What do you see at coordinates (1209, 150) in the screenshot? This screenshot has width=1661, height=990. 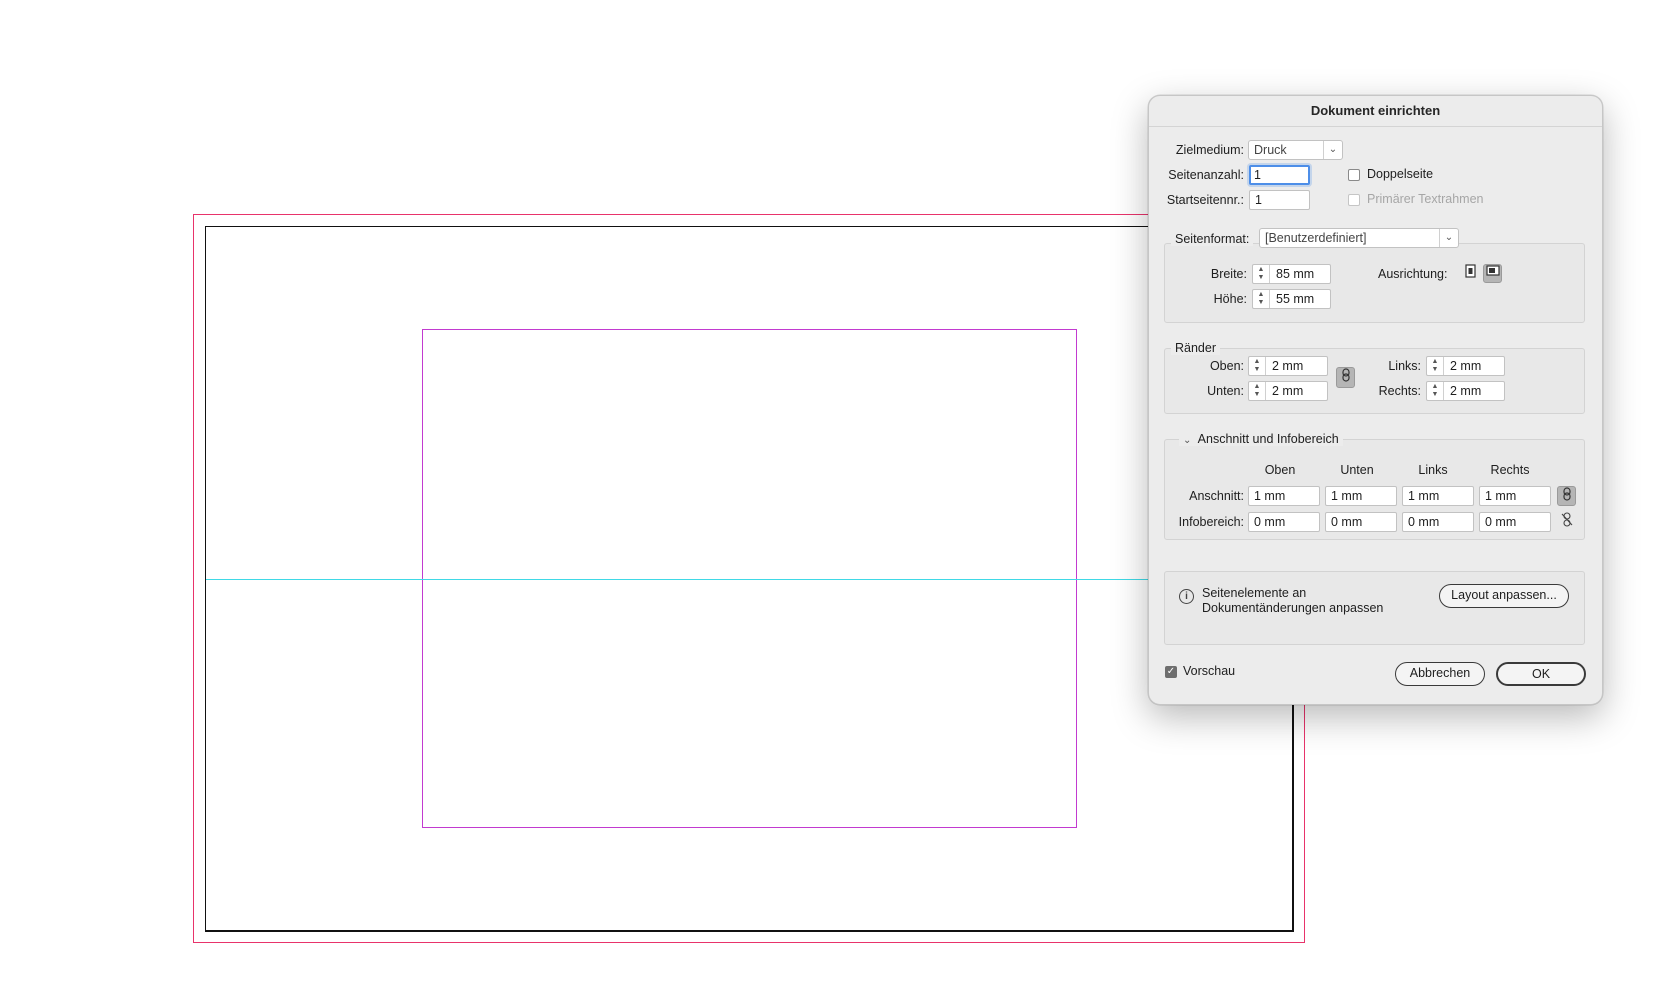 I see `zielmedium-label: Zielmedium:` at bounding box center [1209, 150].